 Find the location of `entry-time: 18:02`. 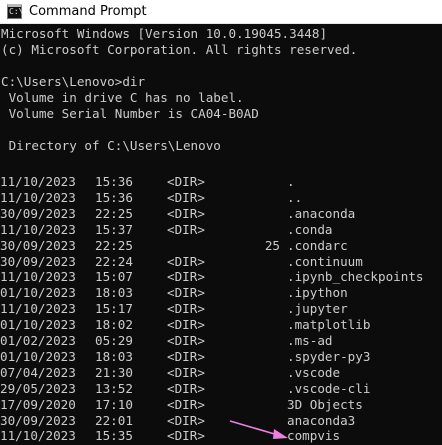

entry-time: 18:02 is located at coordinates (114, 325).